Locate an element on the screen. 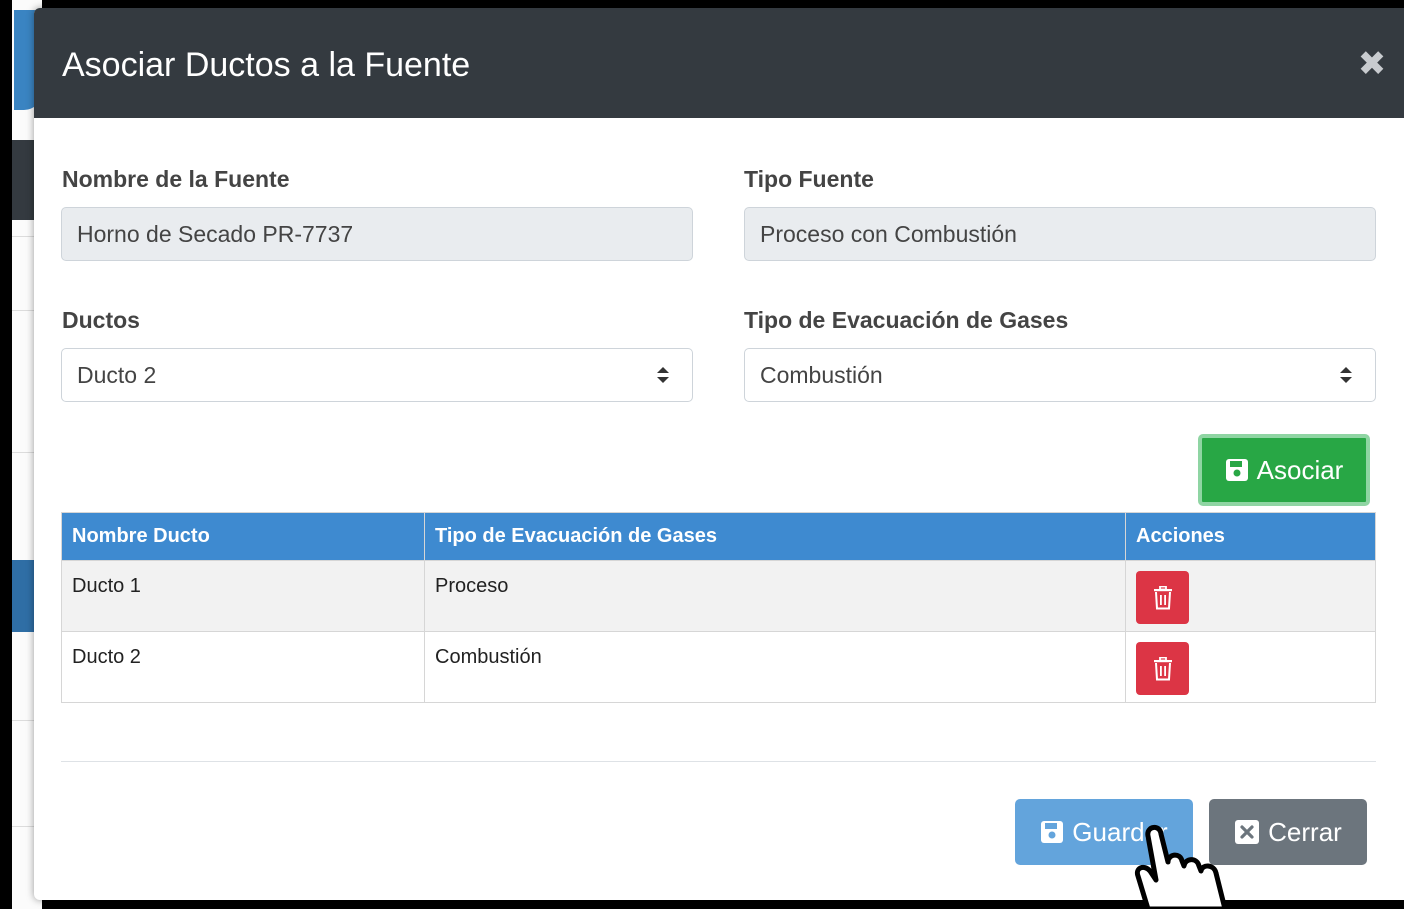 This screenshot has width=1404, height=909. evacuacion-label: Tipo de Evacuación de Gases is located at coordinates (906, 320).